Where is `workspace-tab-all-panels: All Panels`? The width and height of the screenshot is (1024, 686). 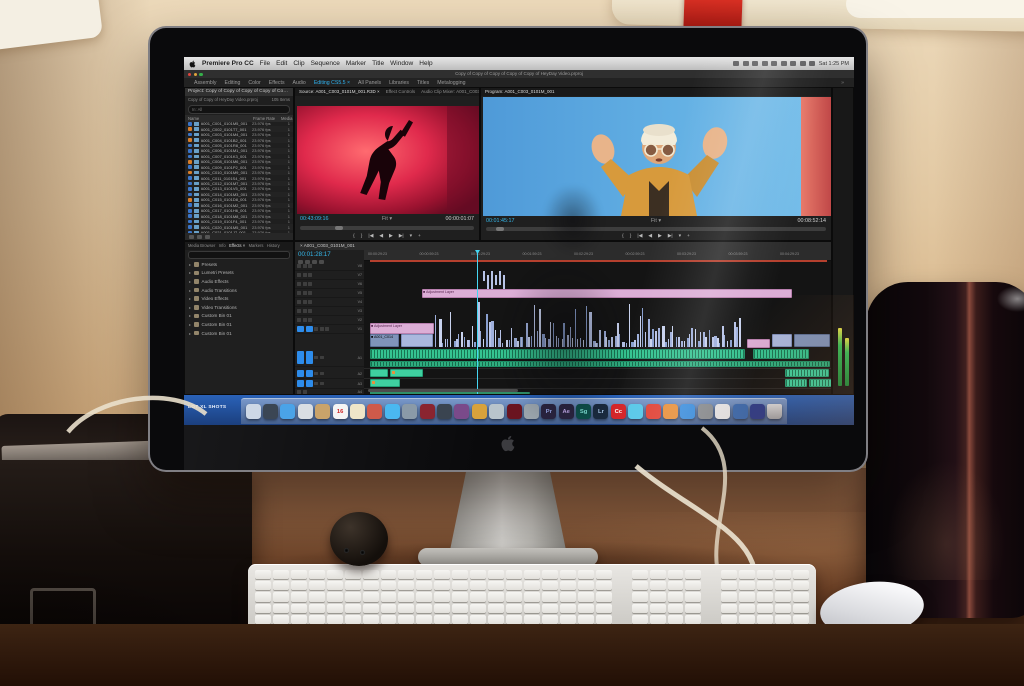 workspace-tab-all-panels: All Panels is located at coordinates (369, 83).